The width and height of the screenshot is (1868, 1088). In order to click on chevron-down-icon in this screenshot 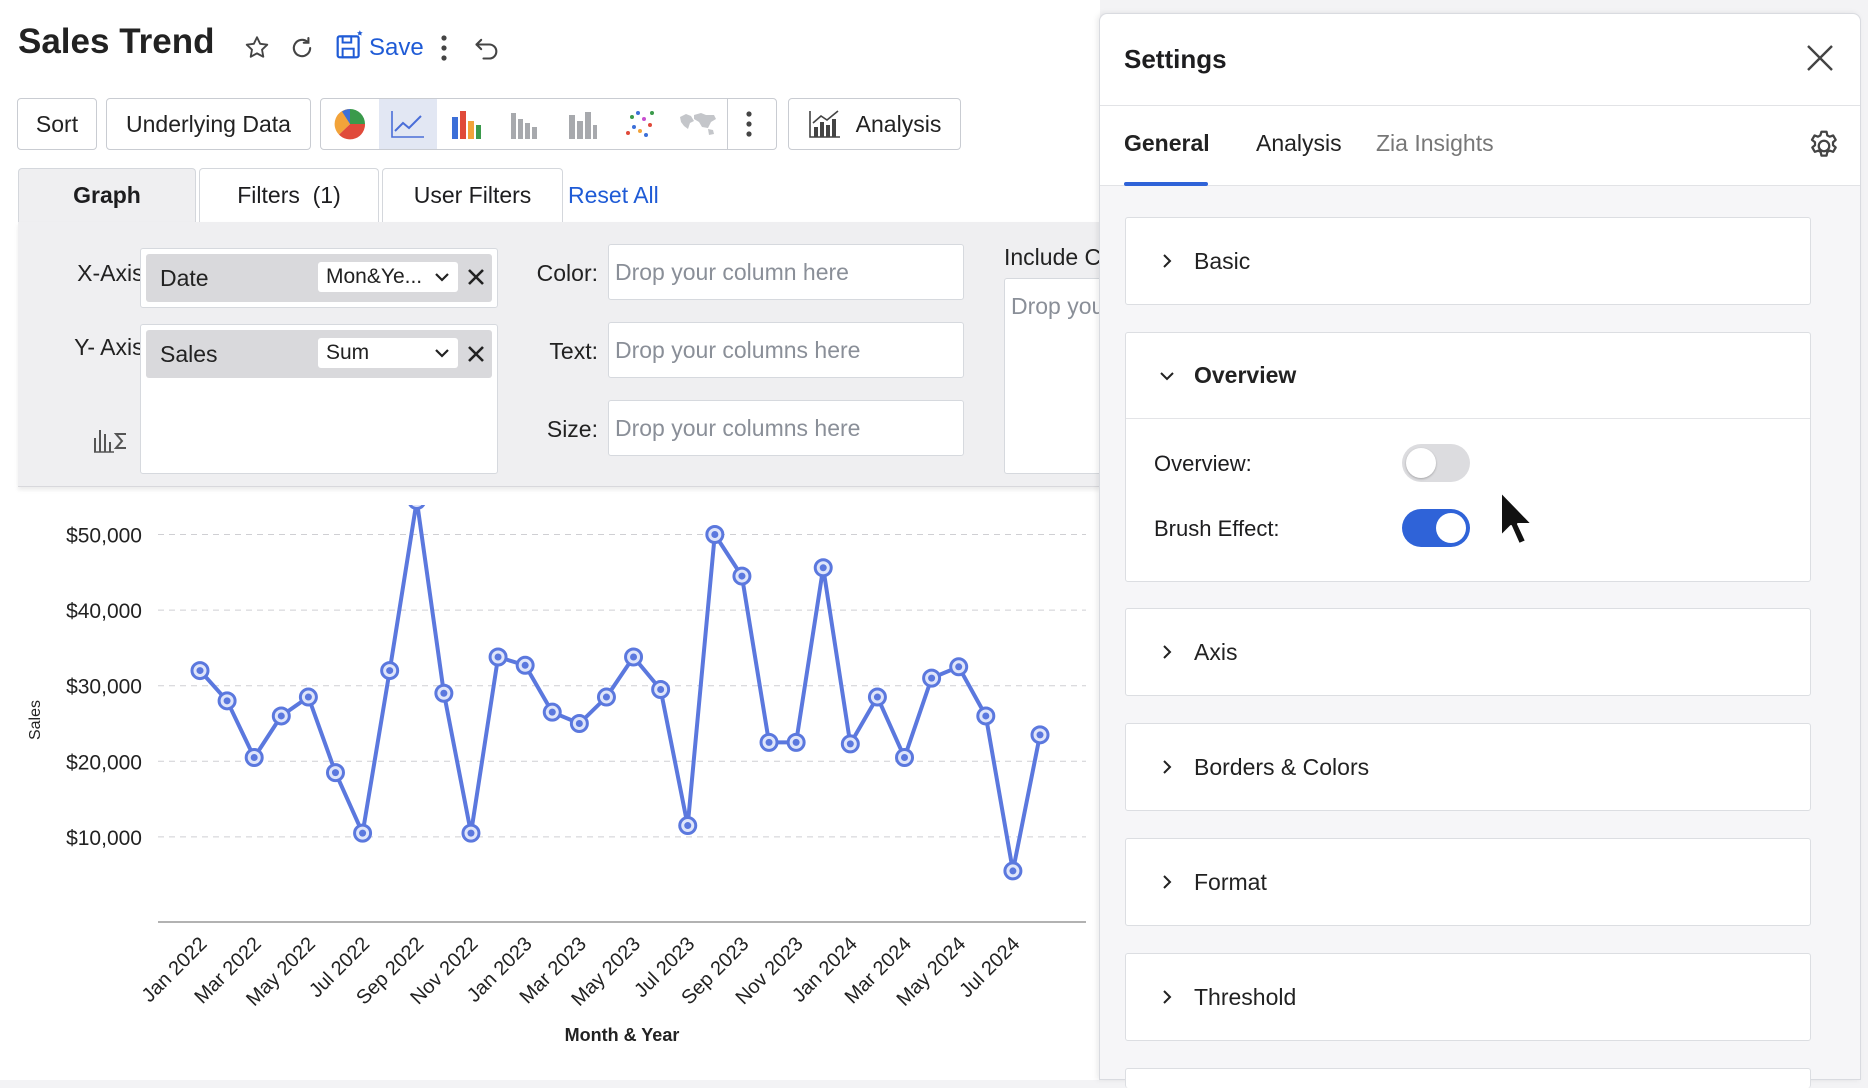, I will do `click(1167, 375)`.